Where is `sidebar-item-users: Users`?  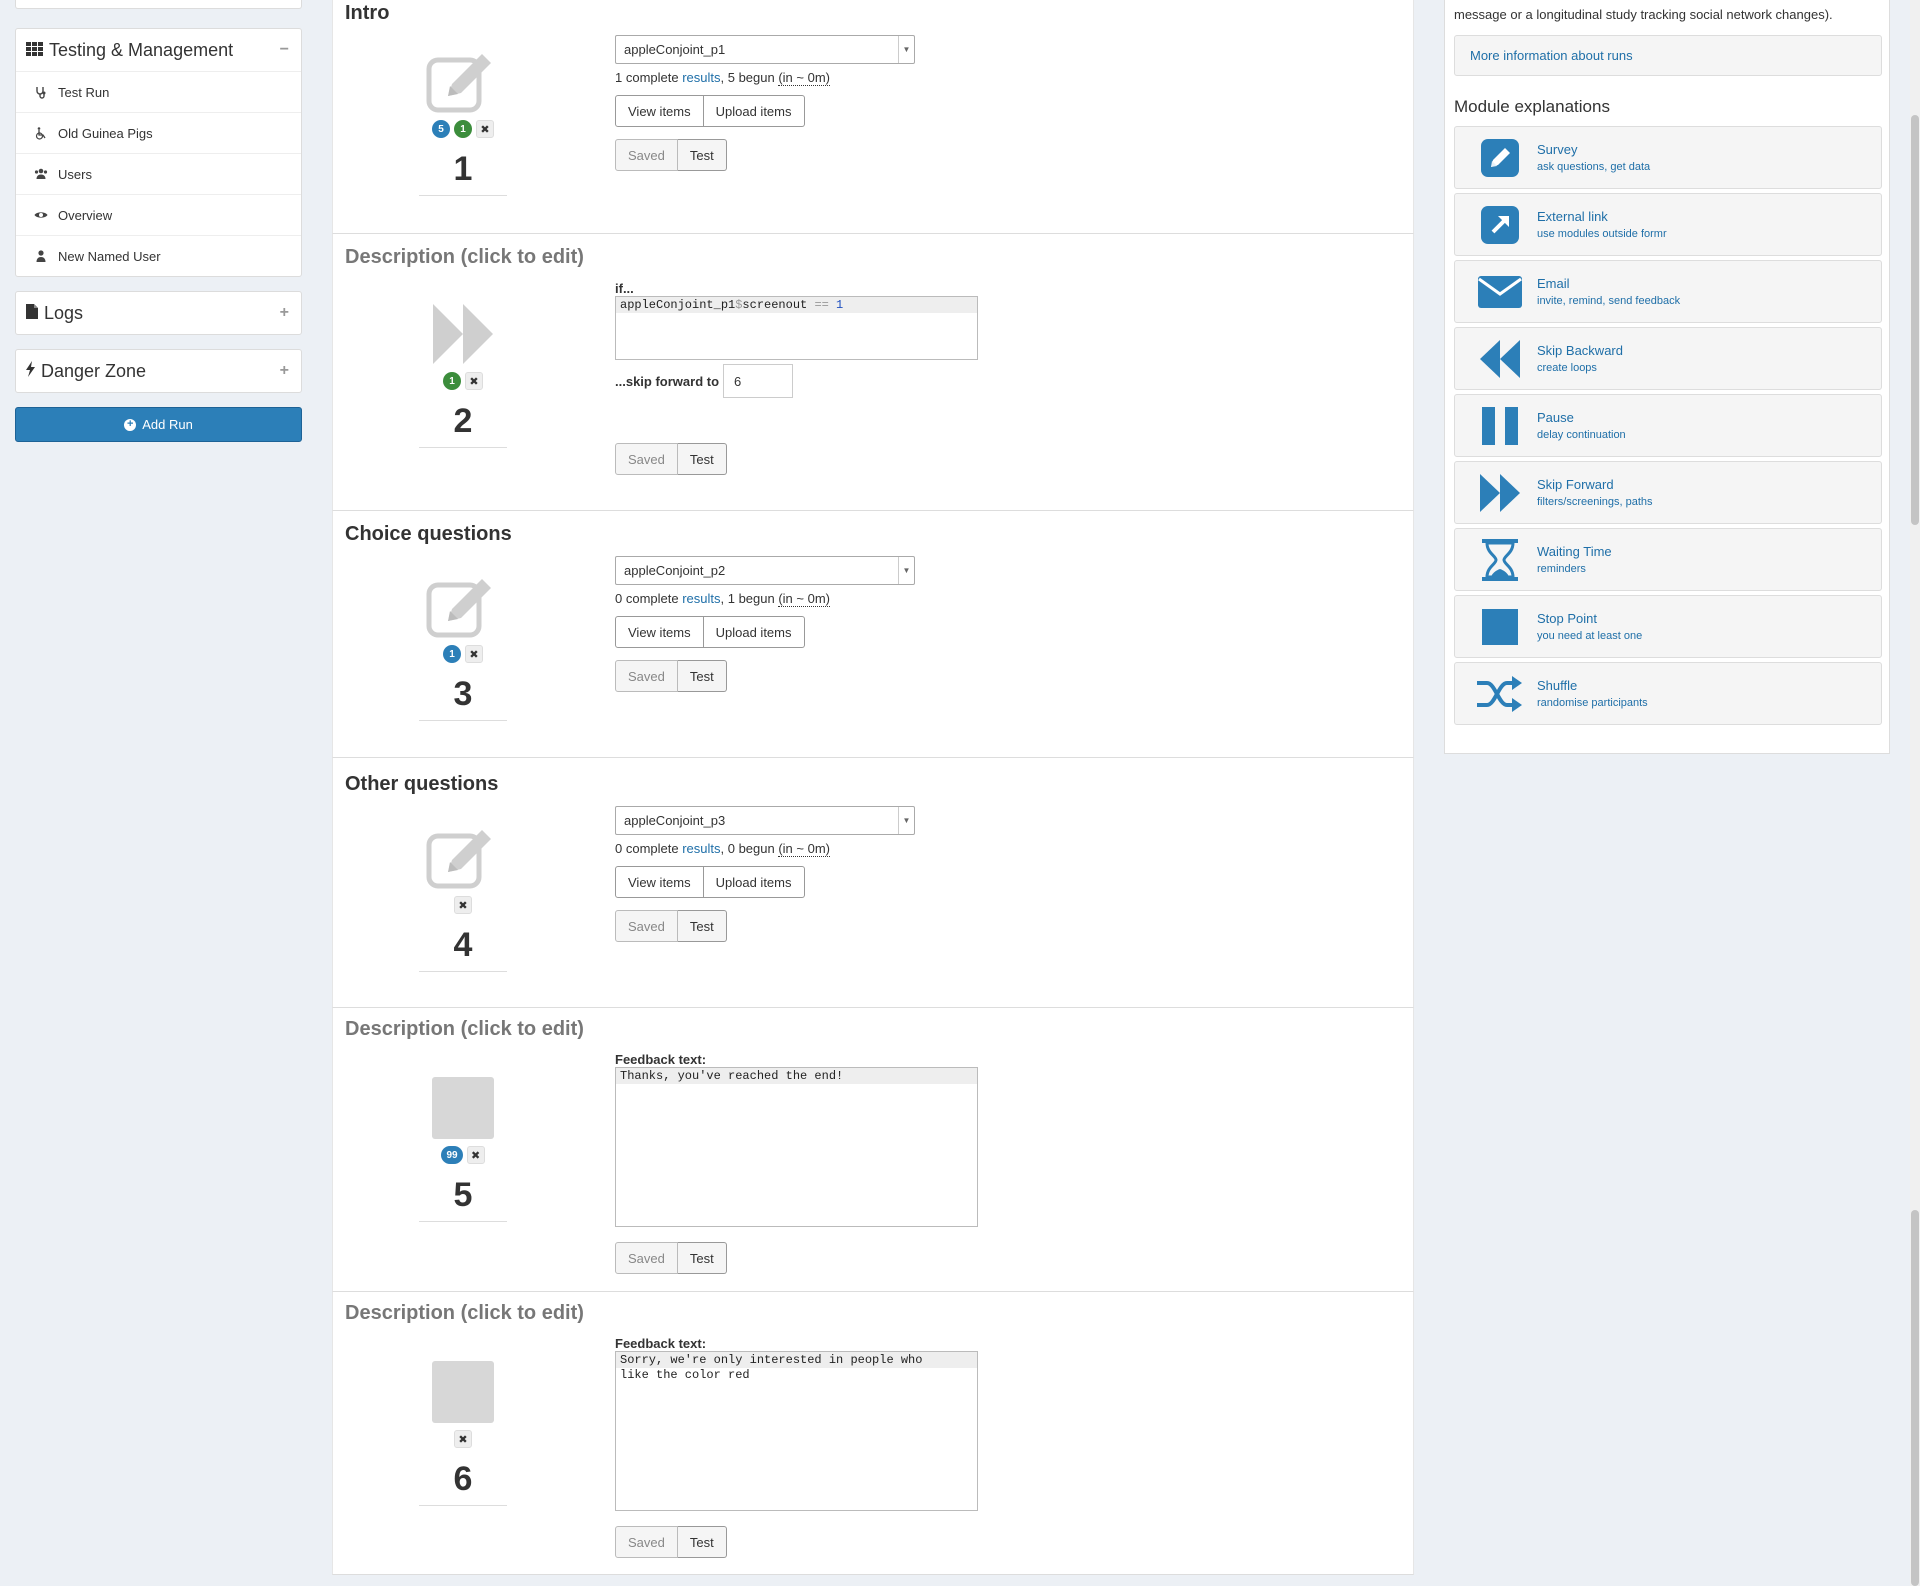
sidebar-item-users: Users is located at coordinates (158, 173).